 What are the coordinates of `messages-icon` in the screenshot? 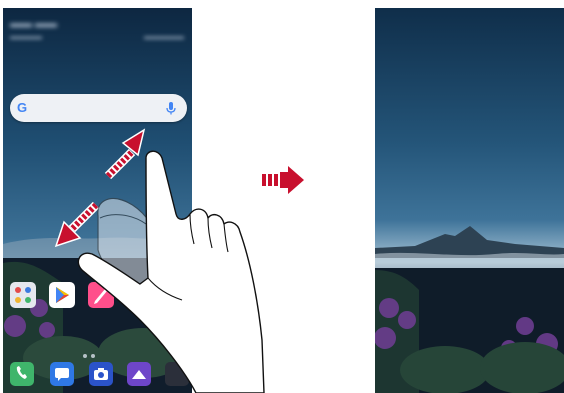 It's located at (62, 374).